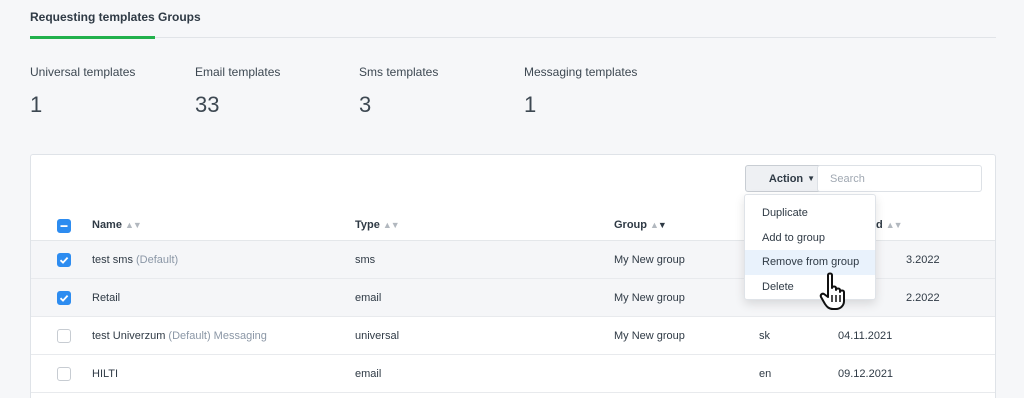  I want to click on cell-name: test sms (Default), so click(135, 260).